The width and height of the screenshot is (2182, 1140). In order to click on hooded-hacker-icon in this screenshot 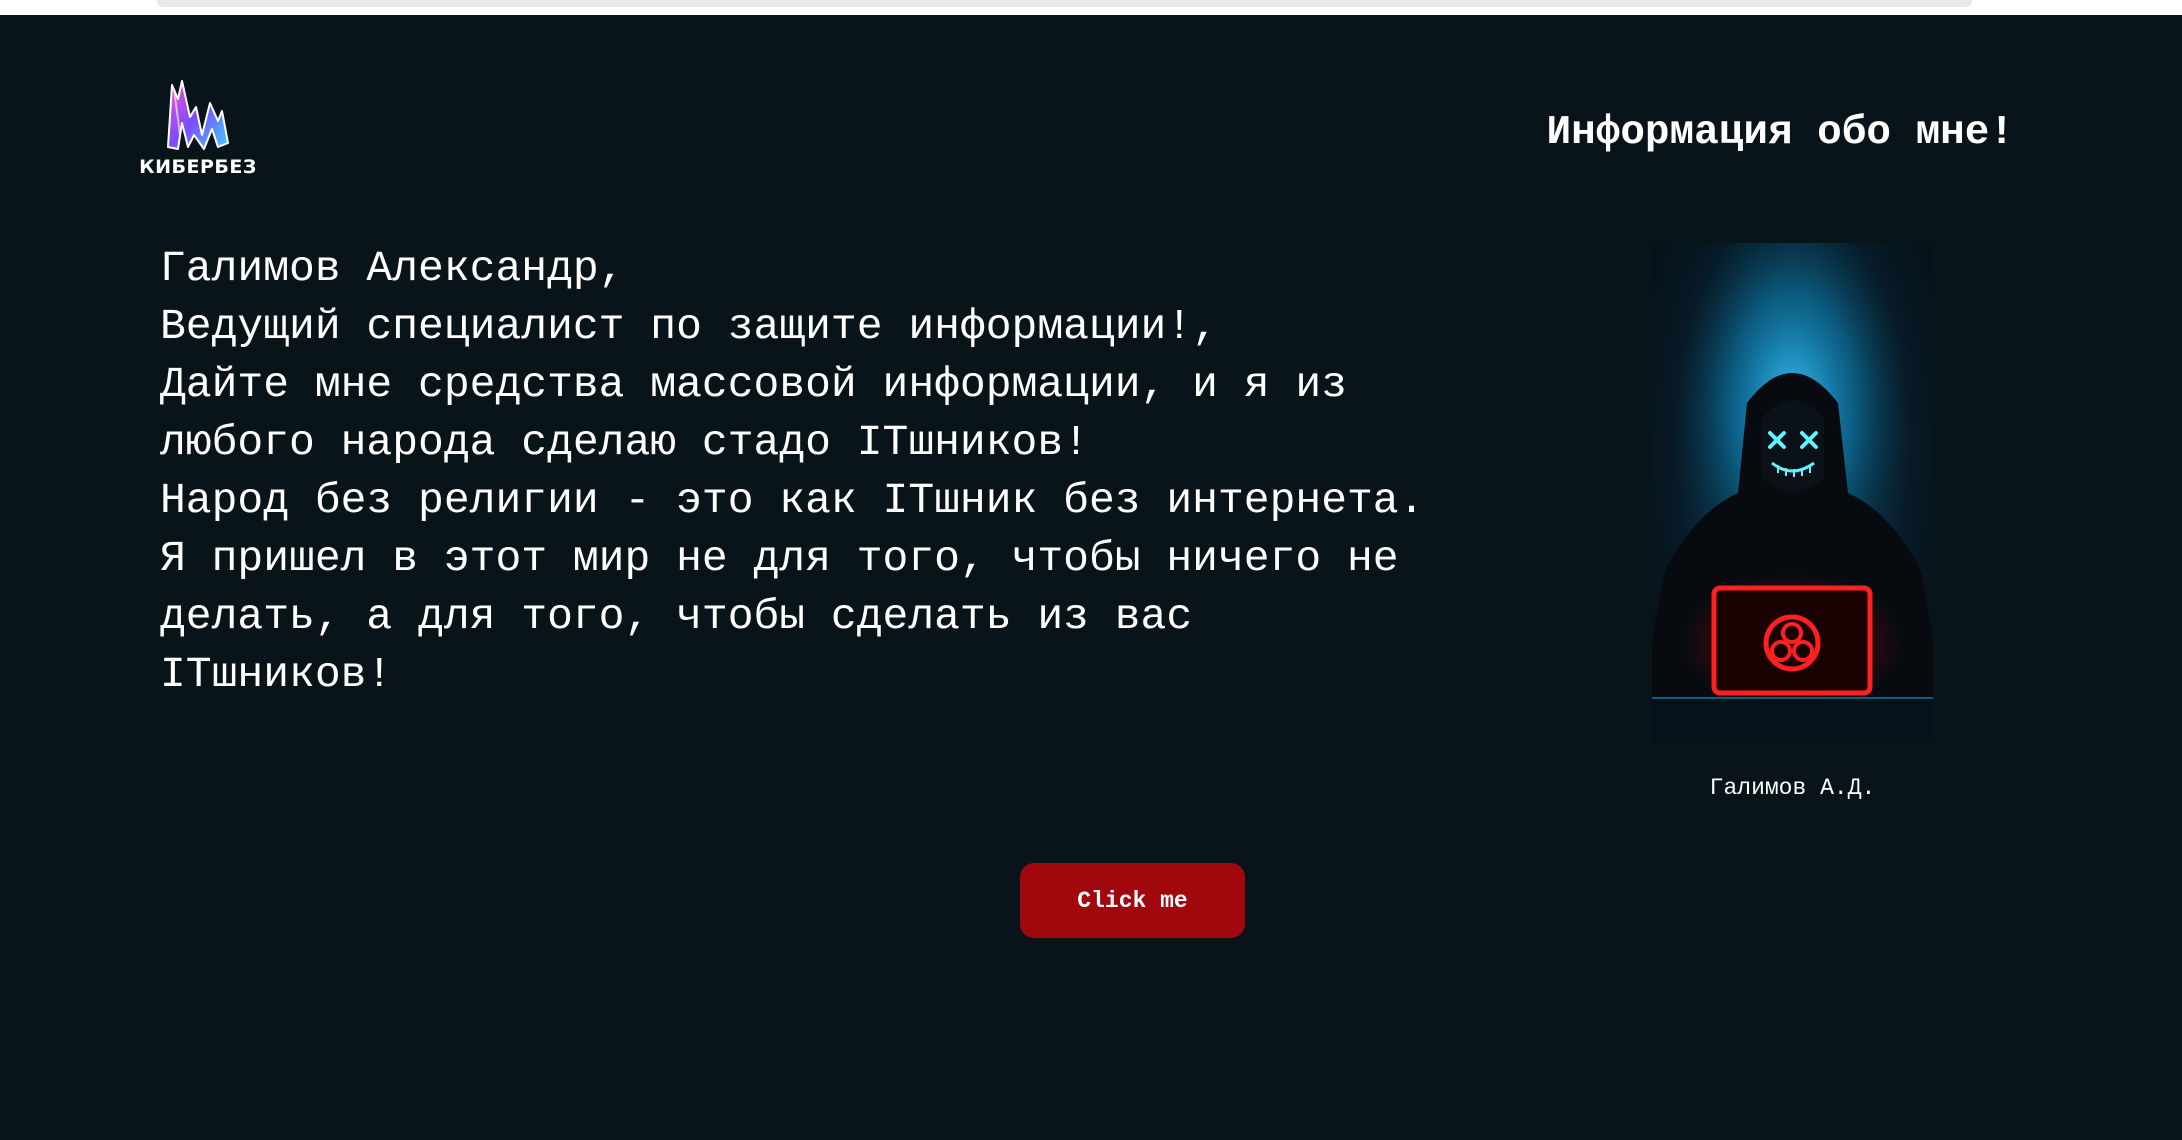, I will do `click(1792, 493)`.